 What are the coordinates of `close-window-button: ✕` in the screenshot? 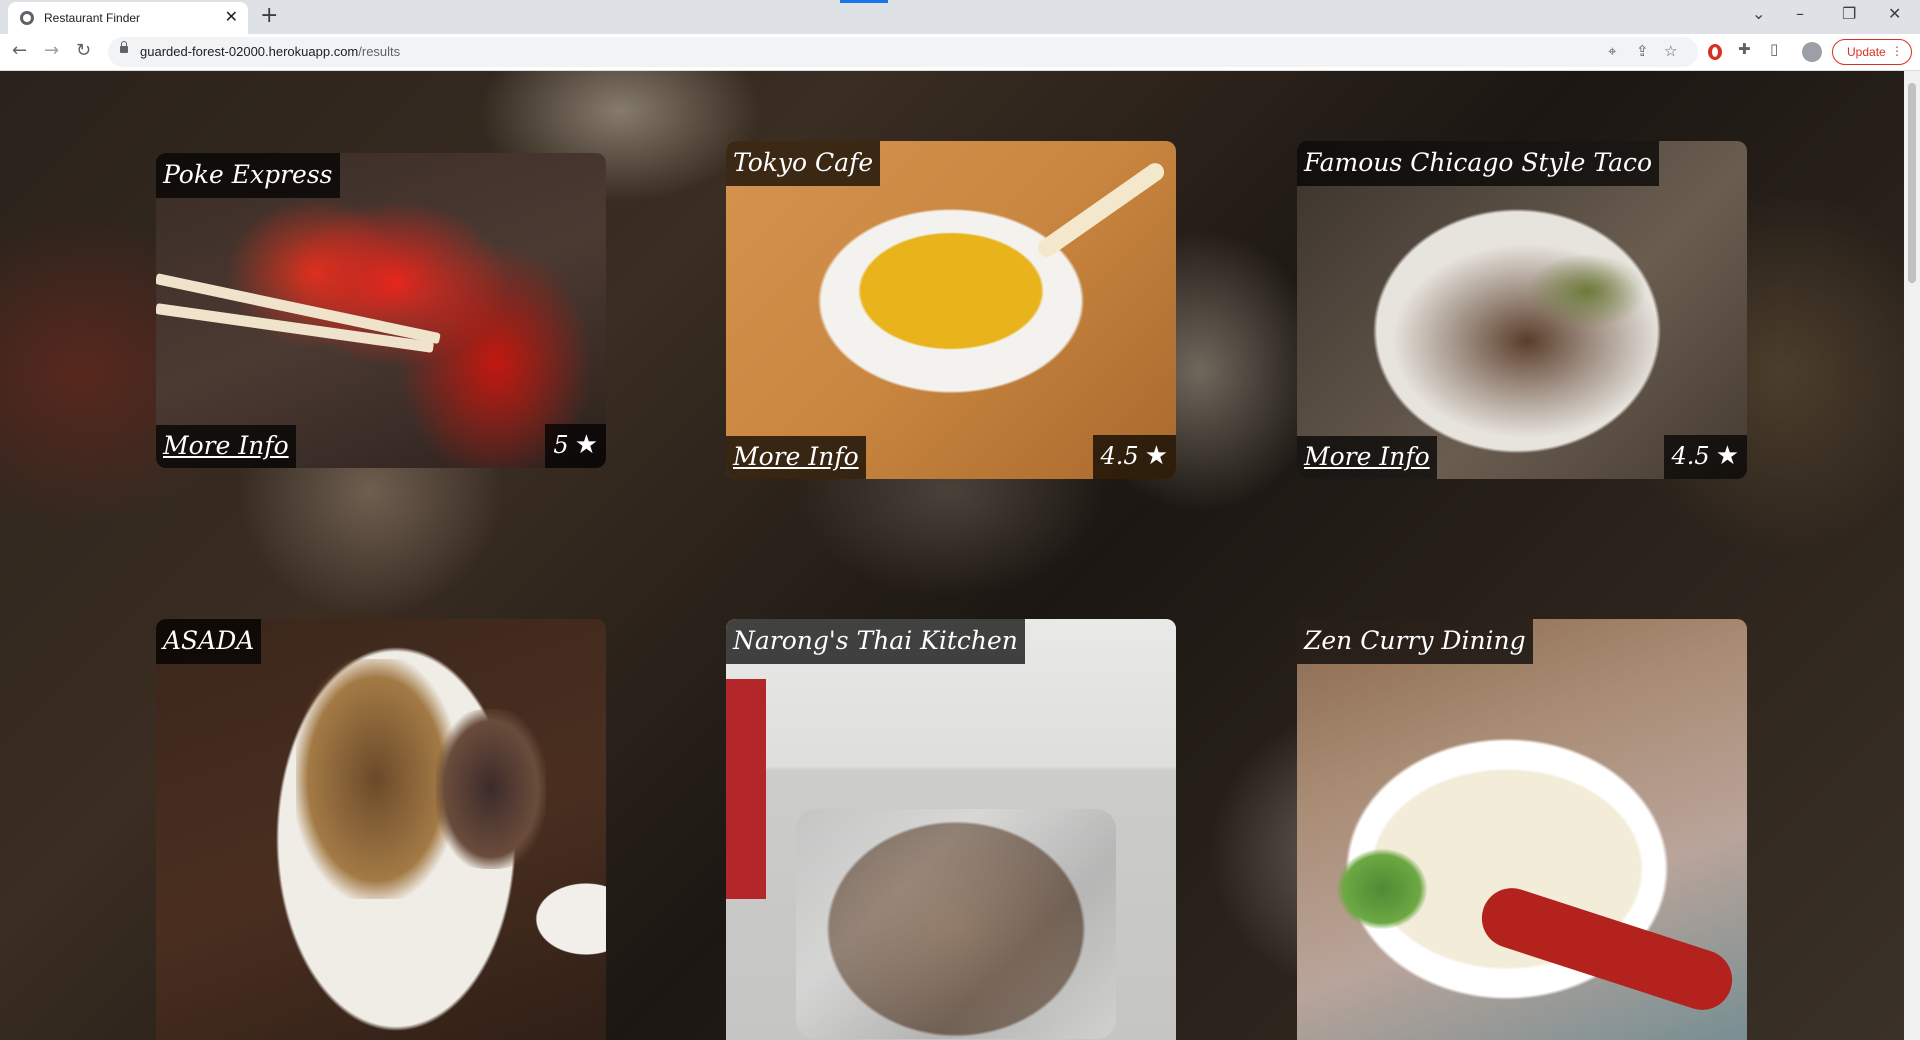 It's located at (1894, 13).